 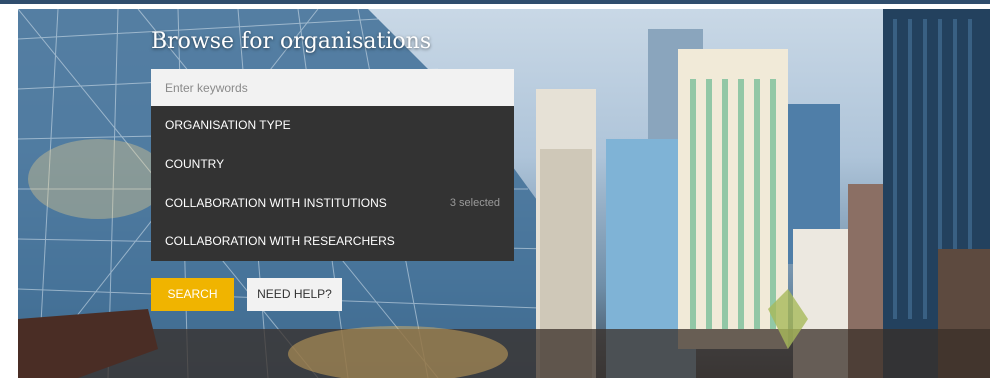 What do you see at coordinates (228, 125) in the screenshot?
I see `filter-label: ORGANISATION TYPE` at bounding box center [228, 125].